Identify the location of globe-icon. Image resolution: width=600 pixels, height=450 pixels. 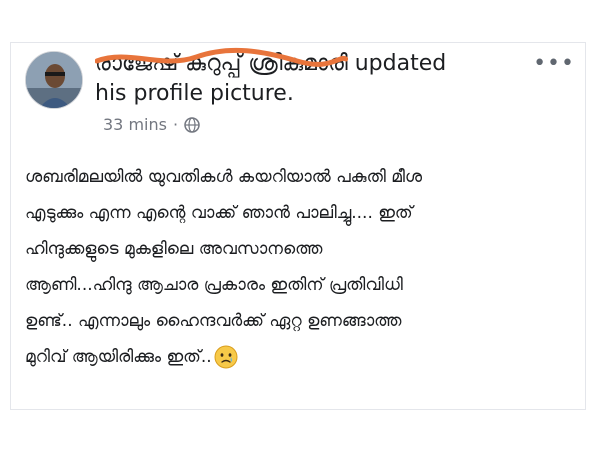
(192, 124).